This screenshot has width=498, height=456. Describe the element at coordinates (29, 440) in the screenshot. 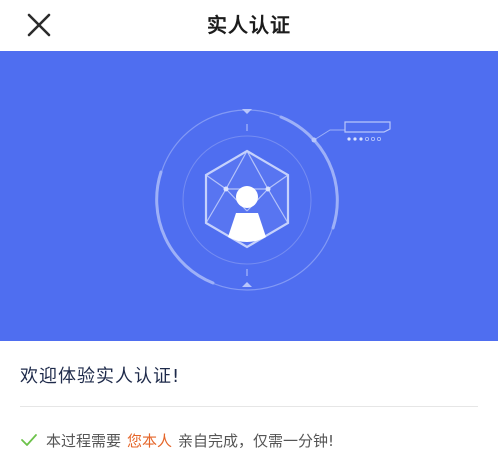

I see `check-icon` at that location.